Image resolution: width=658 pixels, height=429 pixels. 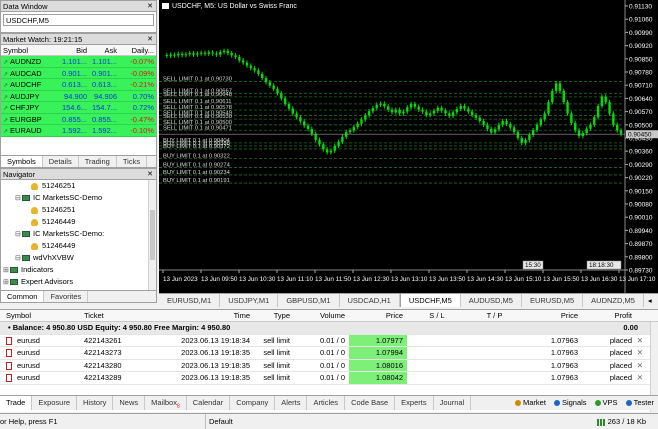 I want to click on time-tick-label: 13 Jun 15:10, so click(x=523, y=279).